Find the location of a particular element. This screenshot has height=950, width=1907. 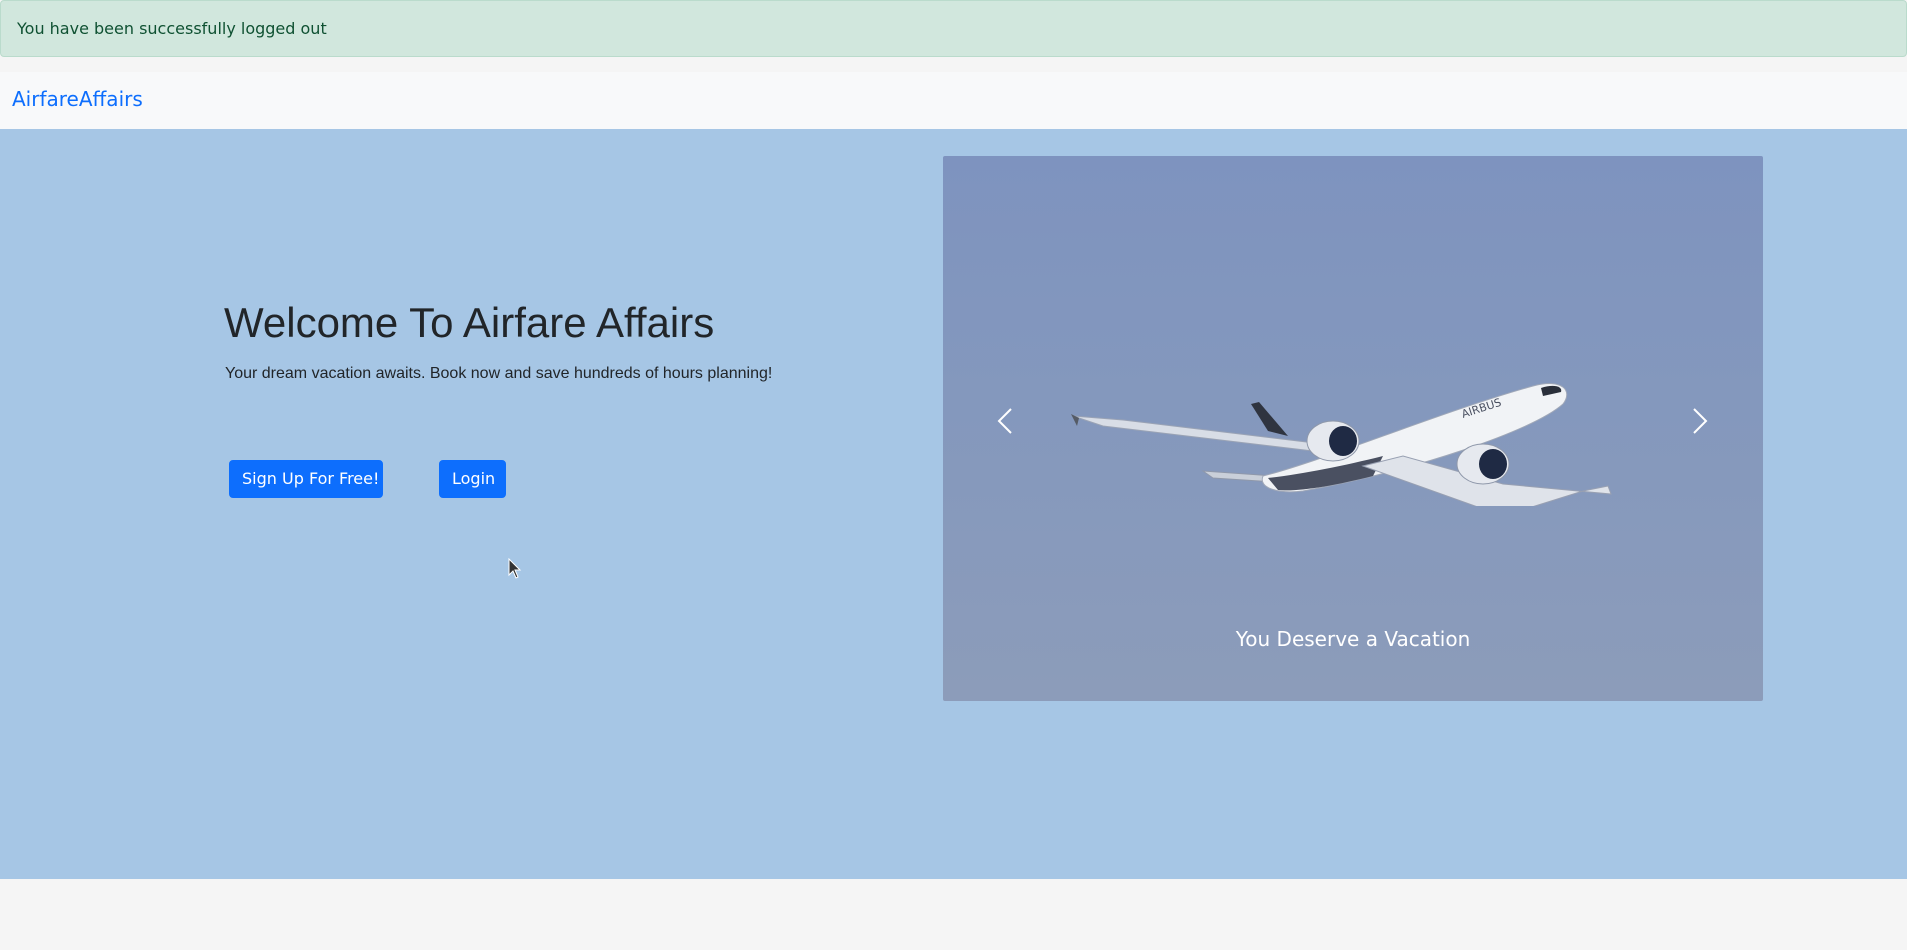

sign-up-button: Sign Up For Free! is located at coordinates (306, 479).